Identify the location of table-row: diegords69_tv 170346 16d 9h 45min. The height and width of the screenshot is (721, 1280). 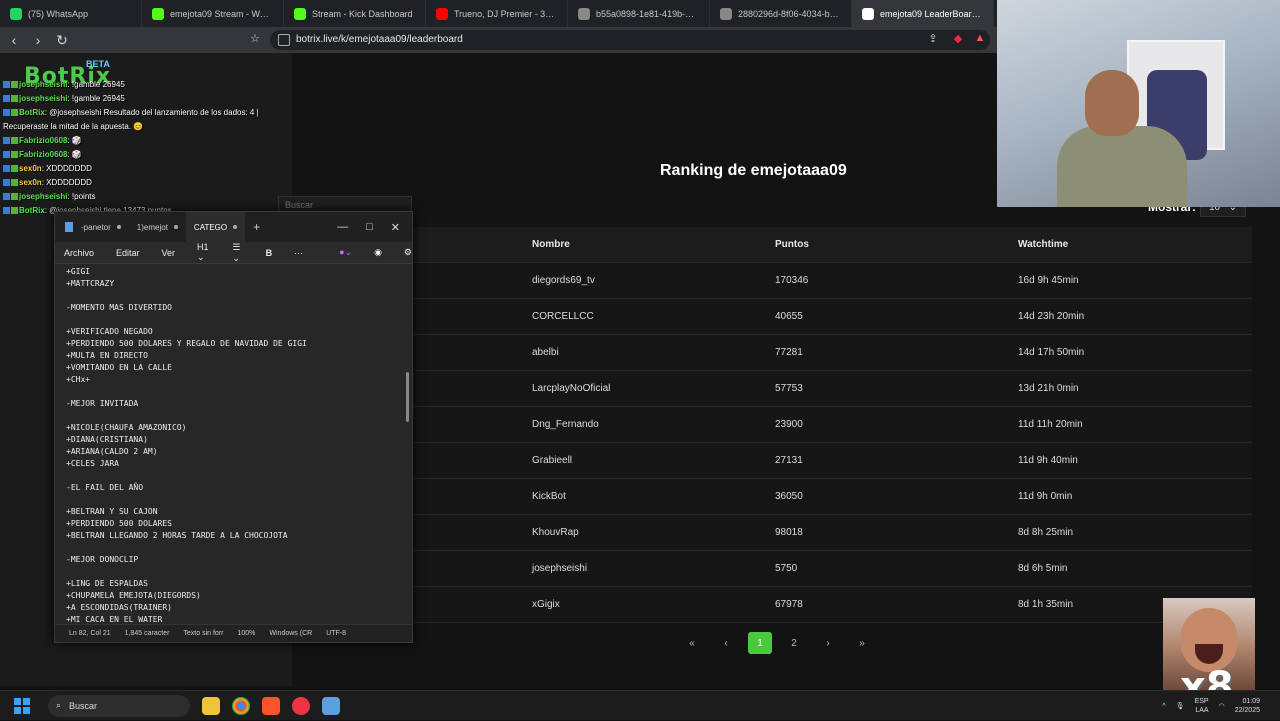
(765, 281).